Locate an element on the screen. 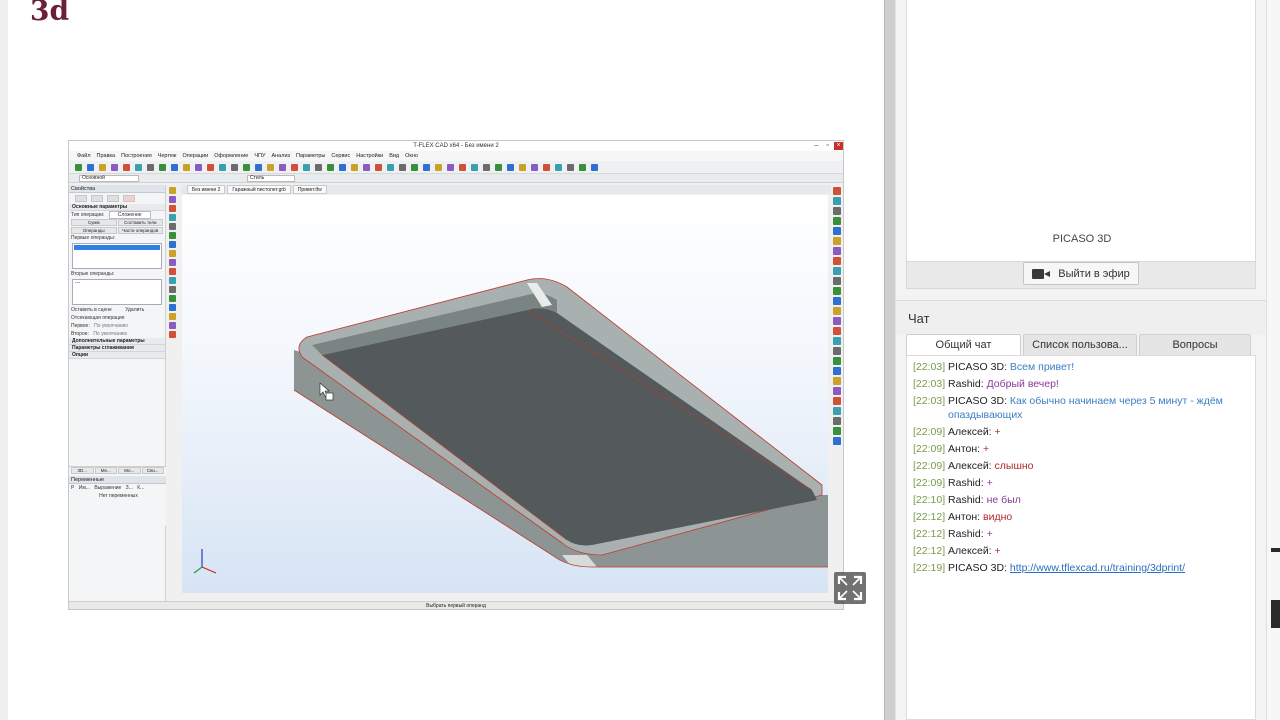  cad-menu-item: Настройки is located at coordinates (369, 156).